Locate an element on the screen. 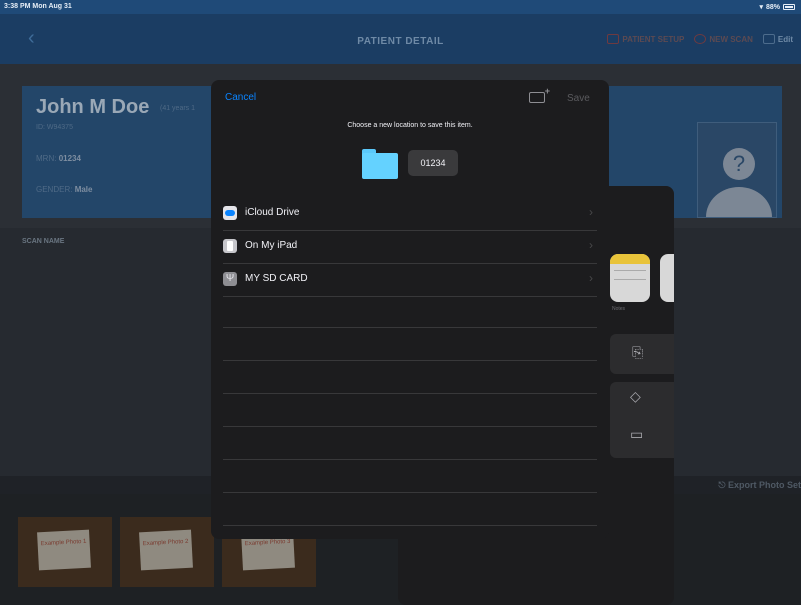  camera-icon is located at coordinates (613, 39).